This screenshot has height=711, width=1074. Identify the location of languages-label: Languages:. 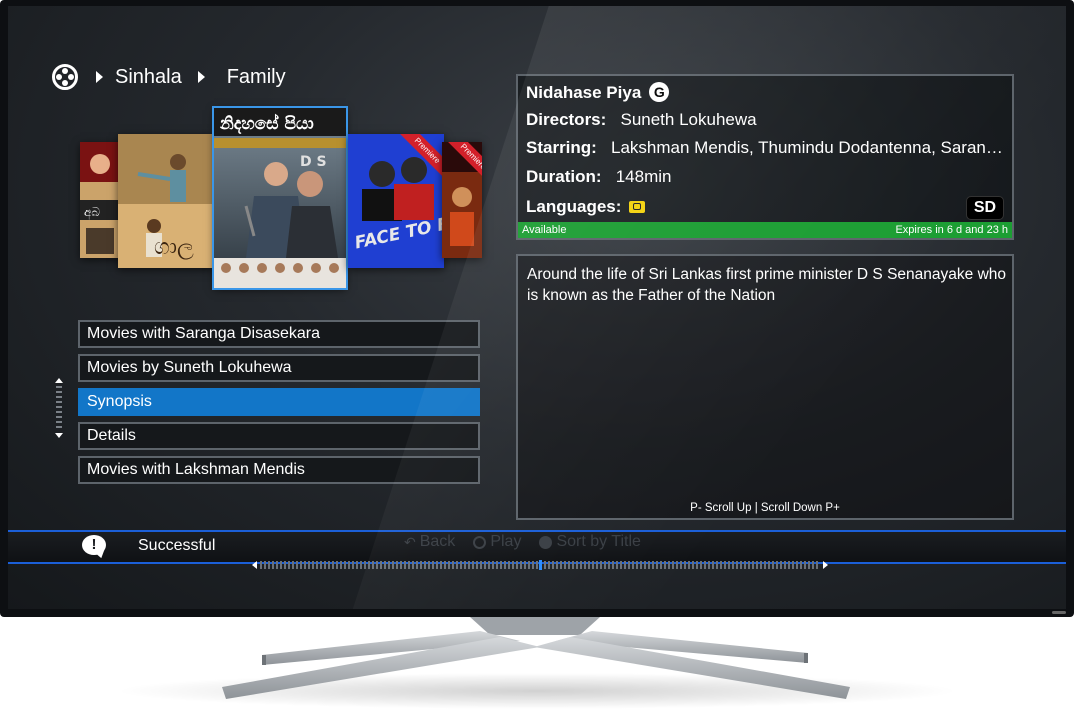
(574, 206).